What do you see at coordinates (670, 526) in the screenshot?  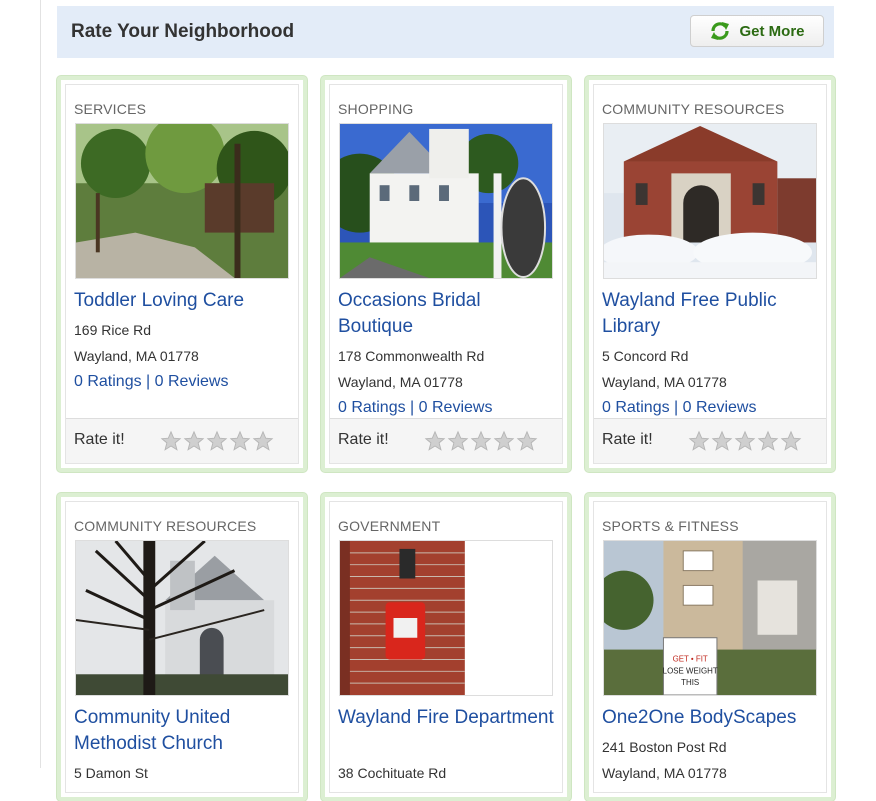 I see `card-category: SPORTS & FITNESS` at bounding box center [670, 526].